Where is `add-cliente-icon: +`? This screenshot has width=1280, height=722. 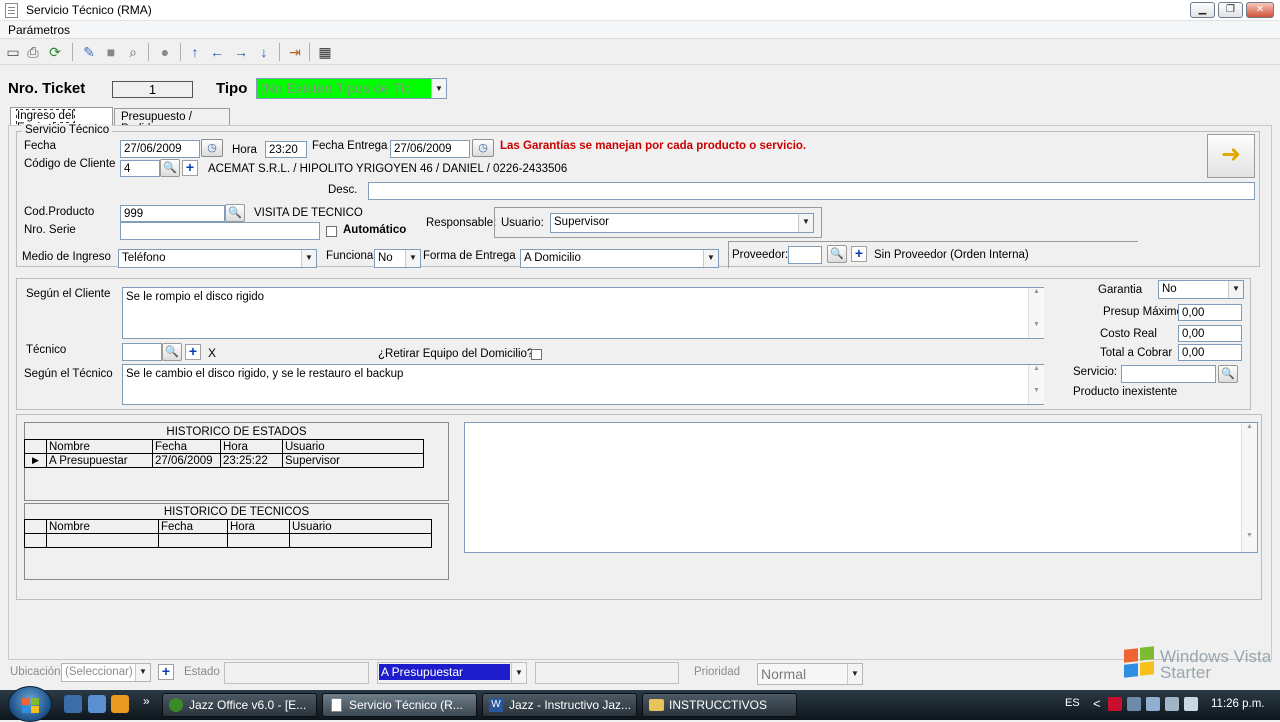
add-cliente-icon: + is located at coordinates (190, 168).